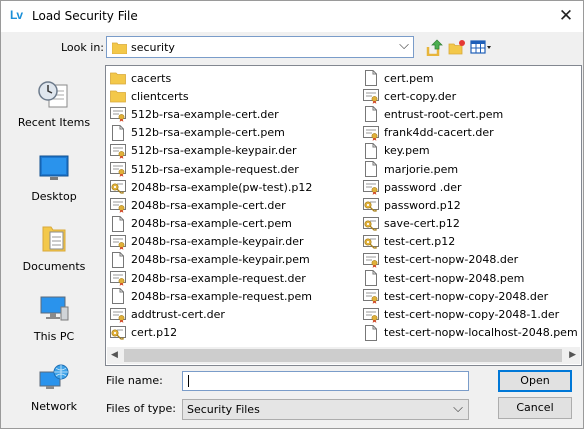  I want to click on text-caret, so click(188, 381).